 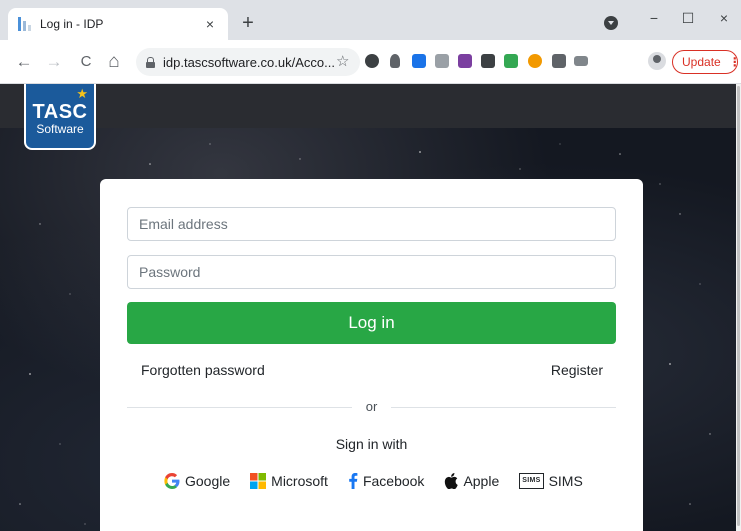 What do you see at coordinates (118, 24) in the screenshot?
I see `browser-tab: Log in - IDP ×` at bounding box center [118, 24].